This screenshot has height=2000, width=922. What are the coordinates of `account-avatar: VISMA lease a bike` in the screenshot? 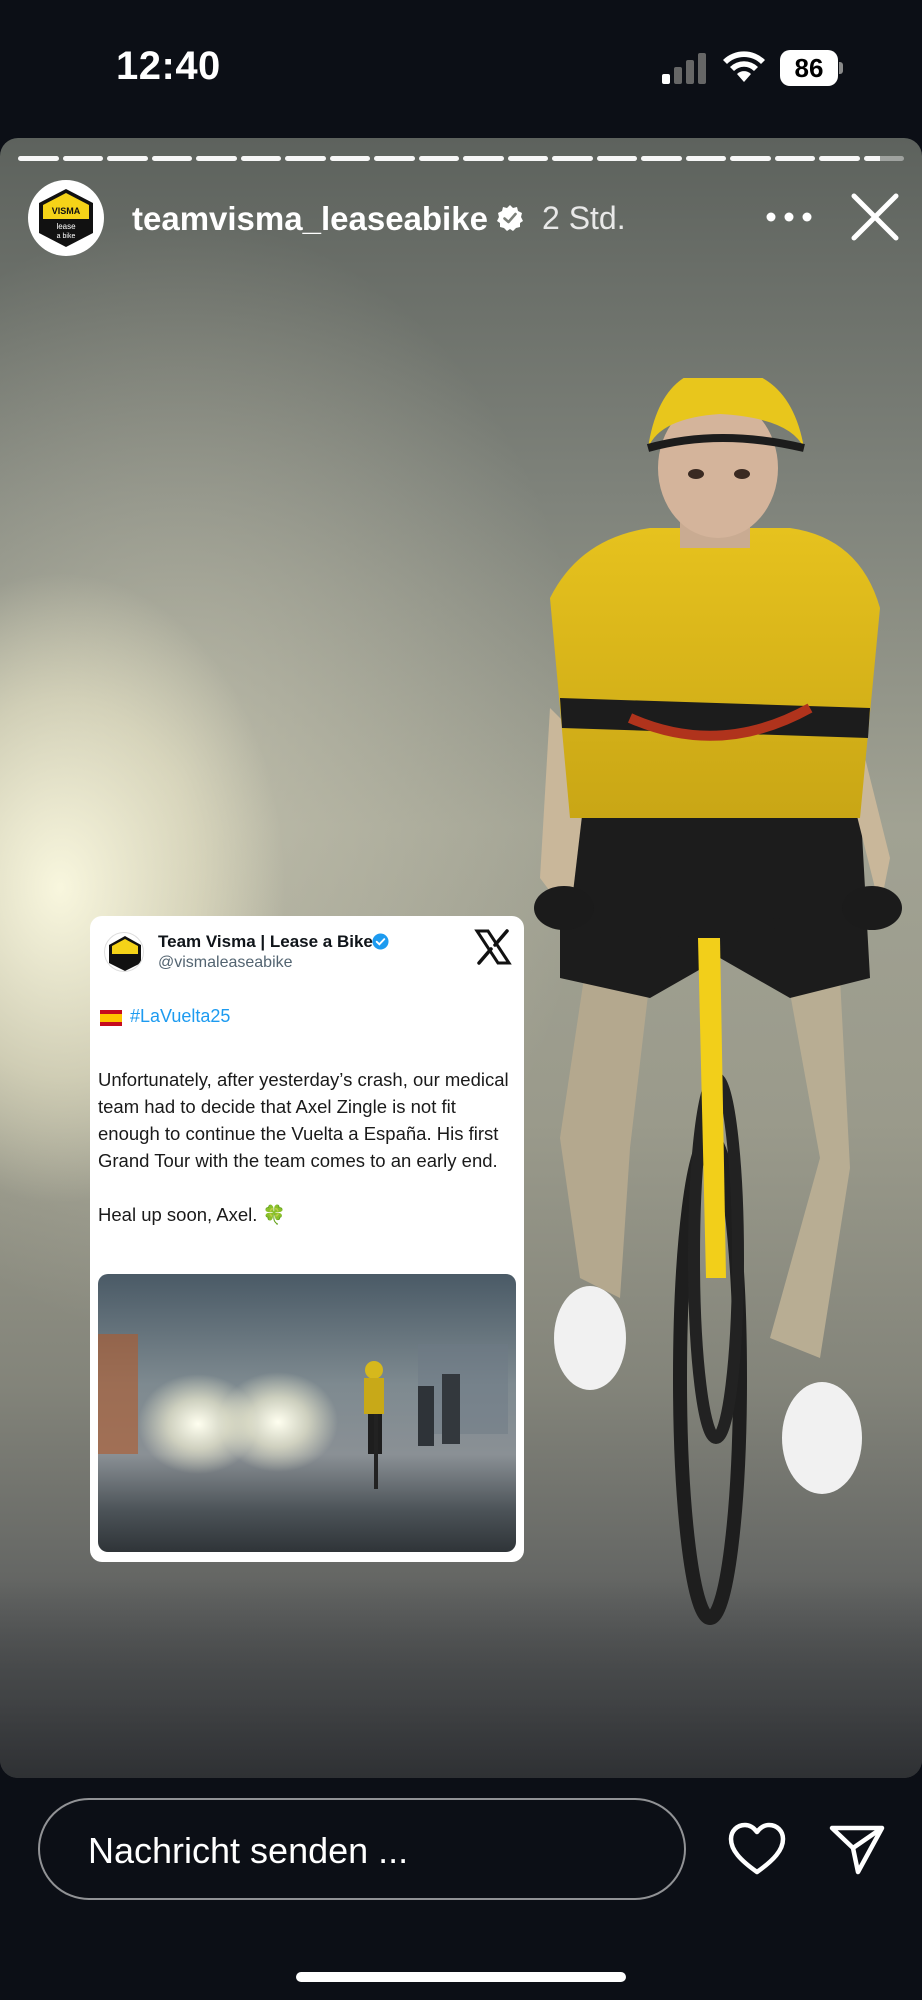 It's located at (66, 218).